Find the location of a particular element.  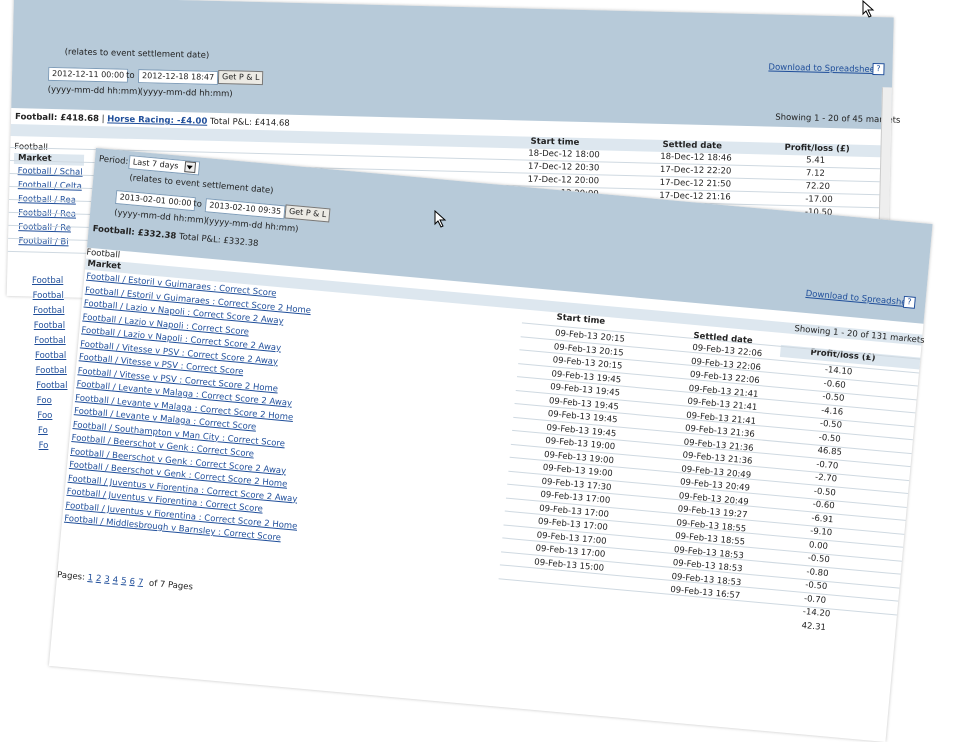

profit-loss-cell: -6.91 is located at coordinates (822, 518).